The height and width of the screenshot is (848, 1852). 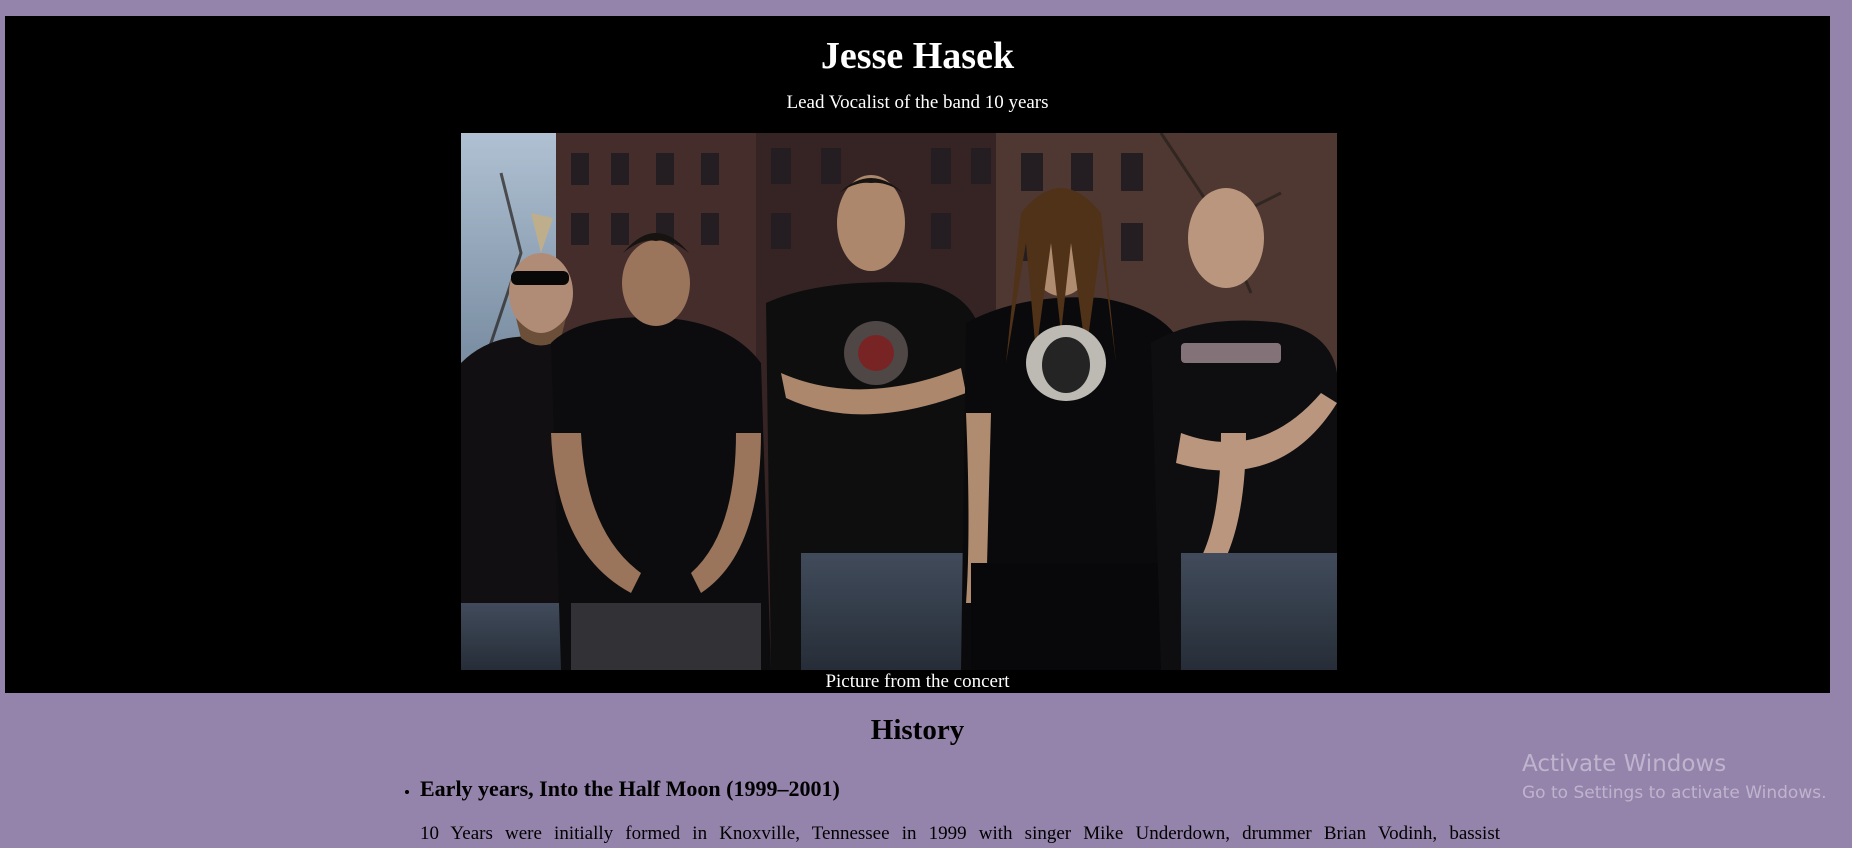 What do you see at coordinates (917, 56) in the screenshot?
I see `page-title: Jesse Hasek` at bounding box center [917, 56].